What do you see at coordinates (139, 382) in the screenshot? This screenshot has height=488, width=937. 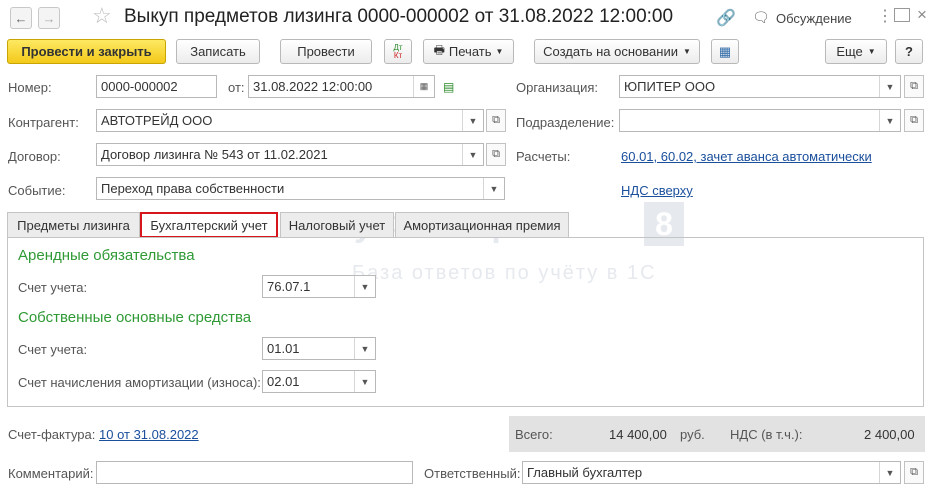 I see `depreciation-account-label: Счет начисления амортизации (износа):` at bounding box center [139, 382].